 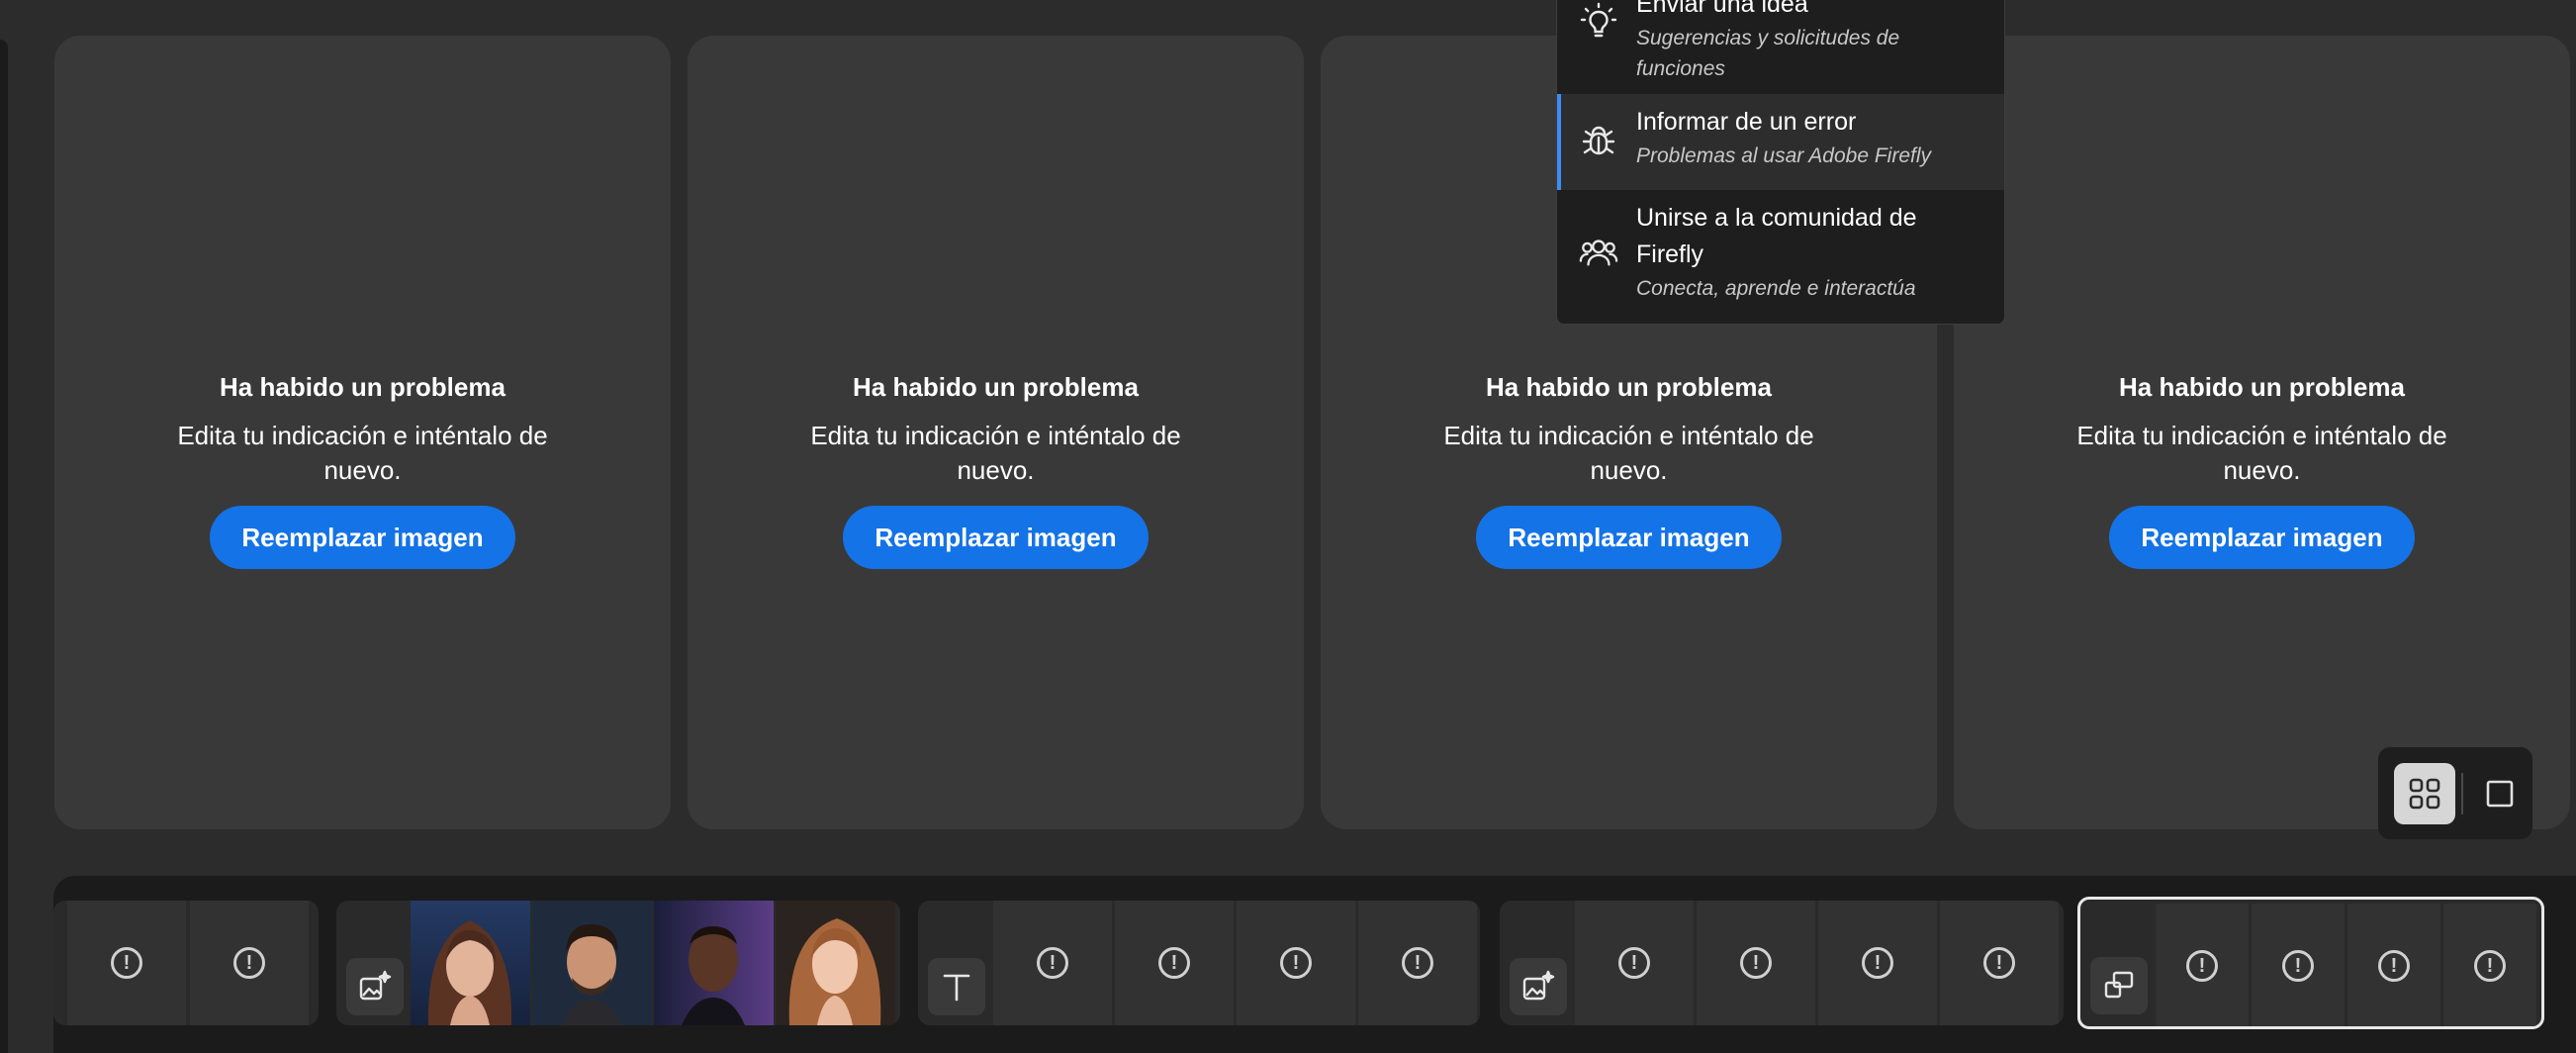 I want to click on grid-view-button, so click(x=2425, y=793).